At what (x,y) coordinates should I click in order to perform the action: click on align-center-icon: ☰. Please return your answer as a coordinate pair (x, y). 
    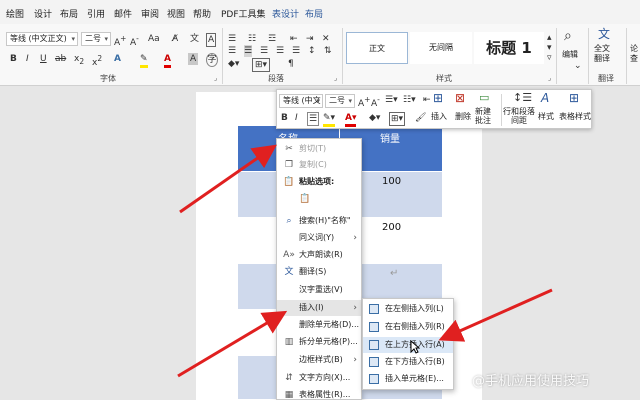
    Looking at the image, I should click on (248, 51).